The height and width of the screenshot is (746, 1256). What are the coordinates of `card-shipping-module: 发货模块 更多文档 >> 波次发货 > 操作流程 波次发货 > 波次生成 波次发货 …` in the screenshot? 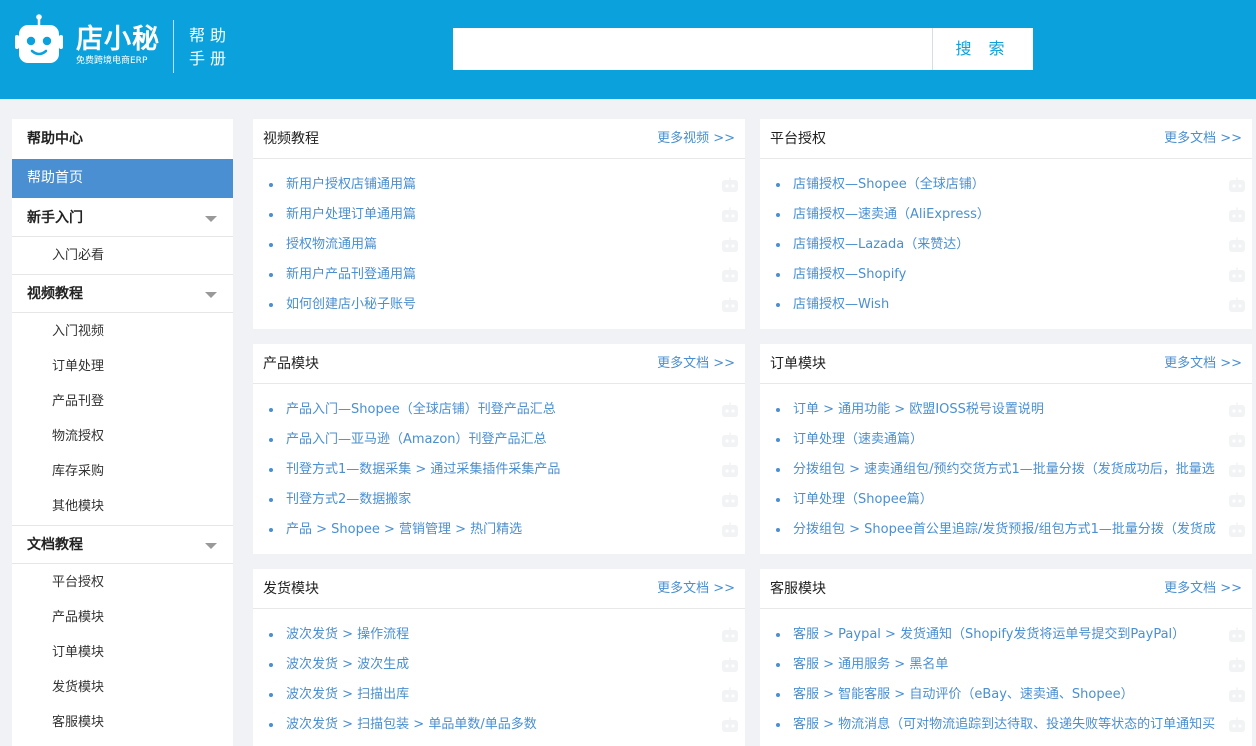 It's located at (499, 657).